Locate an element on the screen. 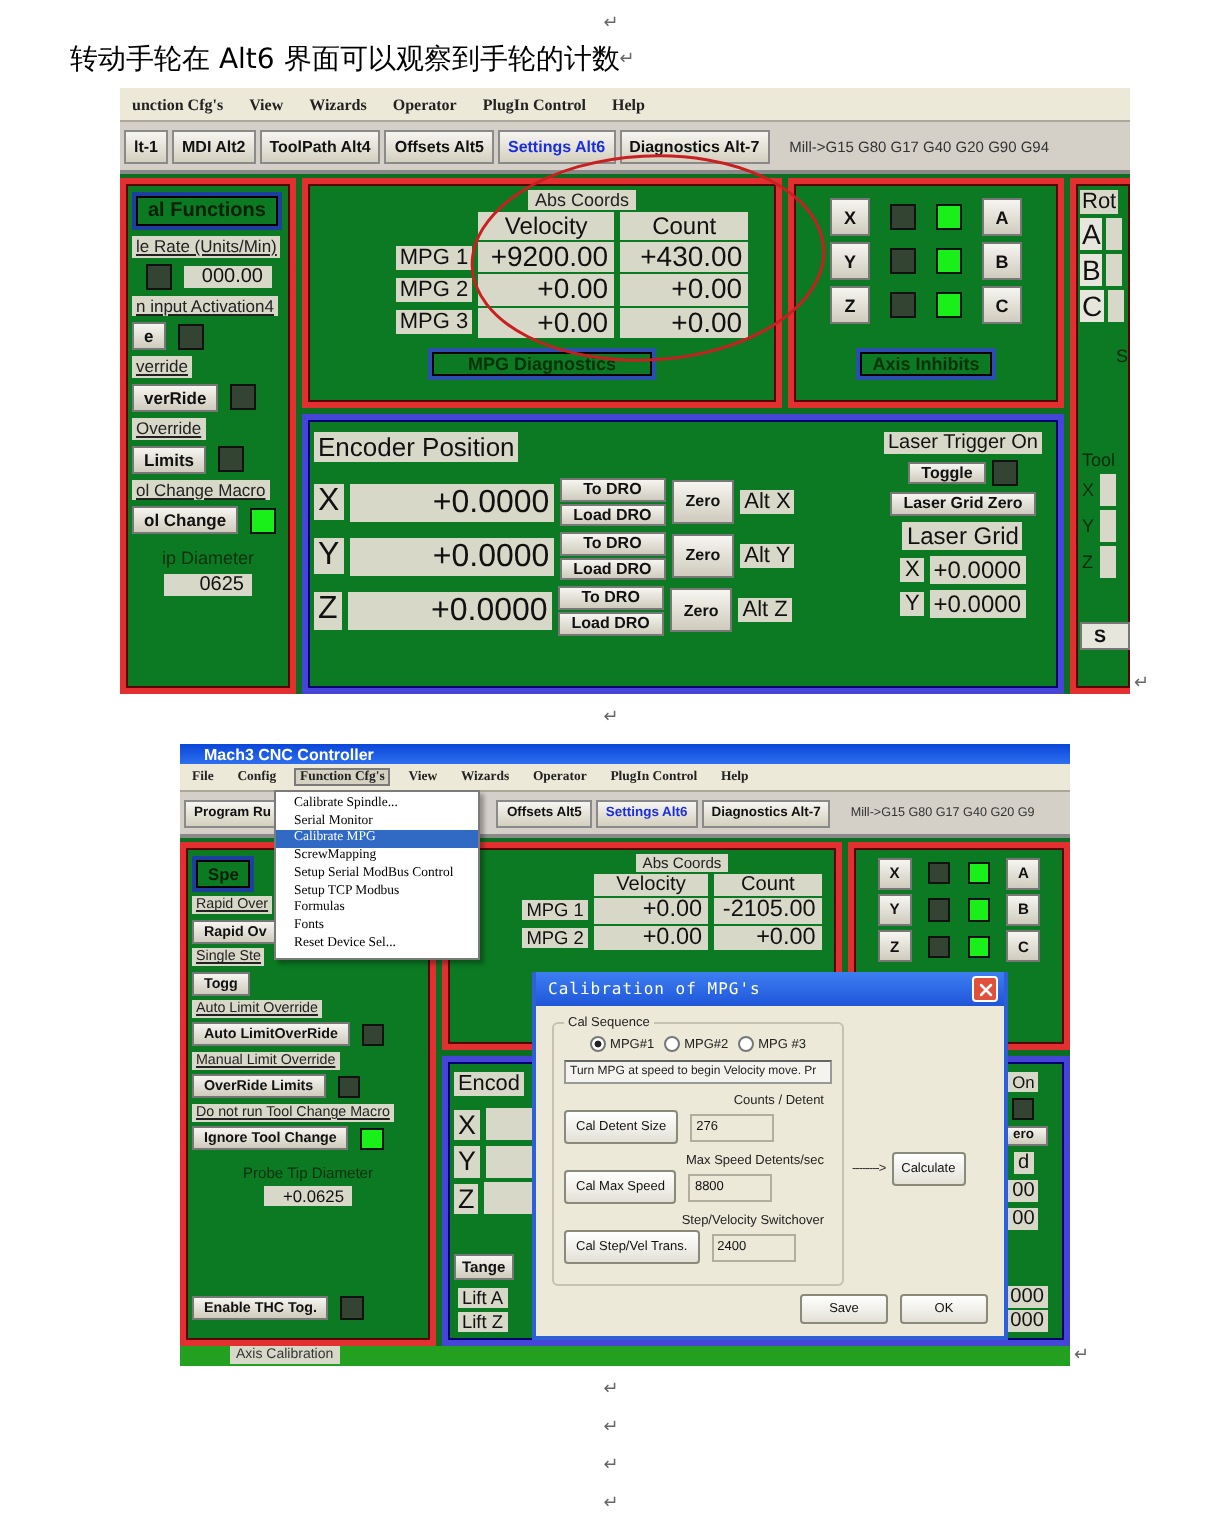 This screenshot has width=1222, height=1522. hotkey-label: Alt Z is located at coordinates (765, 610).